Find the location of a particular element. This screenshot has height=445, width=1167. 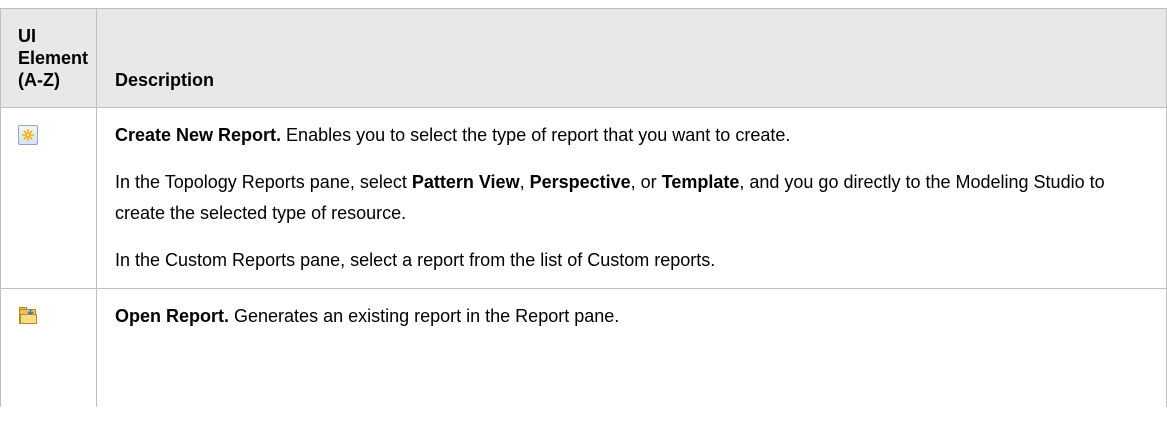

create-new-report-icon is located at coordinates (28, 135).